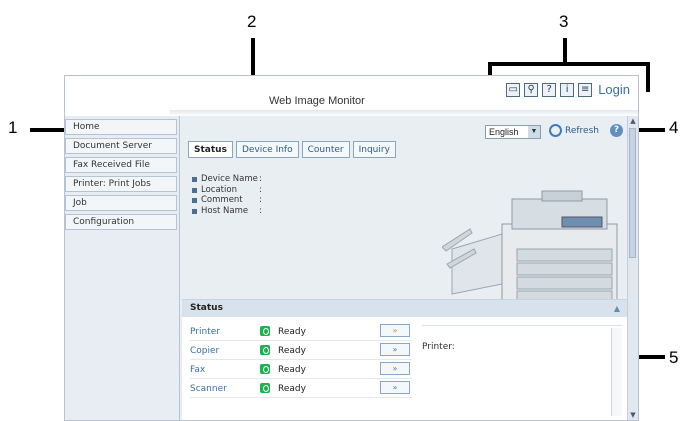 This screenshot has width=683, height=421. Describe the element at coordinates (121, 184) in the screenshot. I see `sidebar-item-printer-print-jobs: Printer: Print Jobs` at that location.